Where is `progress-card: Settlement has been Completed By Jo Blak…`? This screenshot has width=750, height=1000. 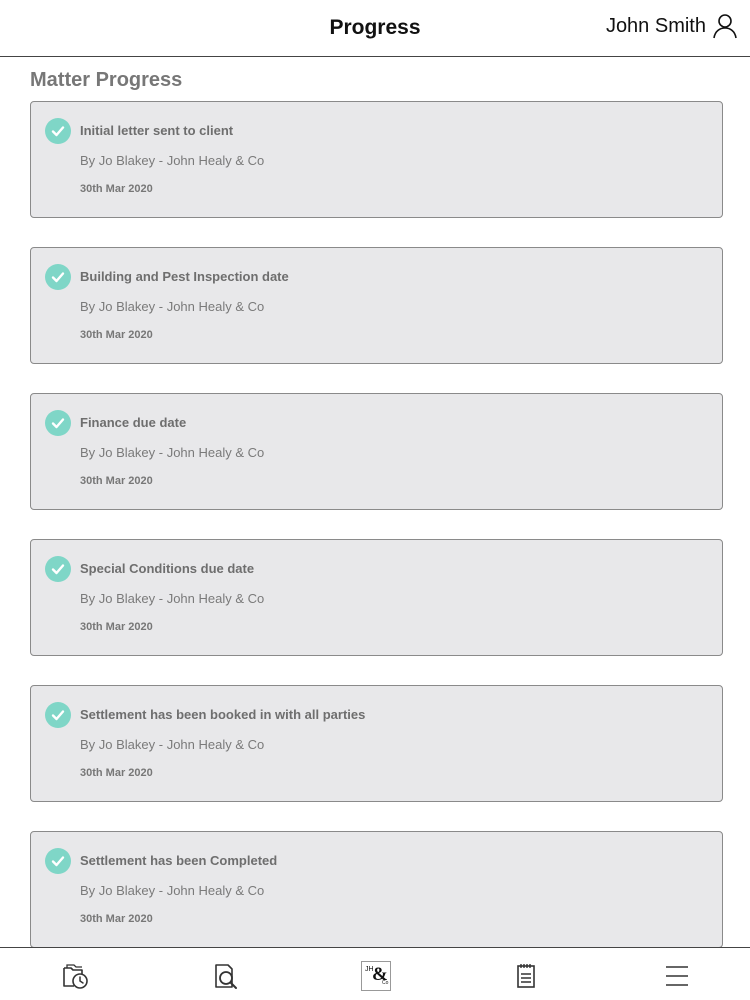
progress-card: Settlement has been Completed By Jo Blak… is located at coordinates (376, 889).